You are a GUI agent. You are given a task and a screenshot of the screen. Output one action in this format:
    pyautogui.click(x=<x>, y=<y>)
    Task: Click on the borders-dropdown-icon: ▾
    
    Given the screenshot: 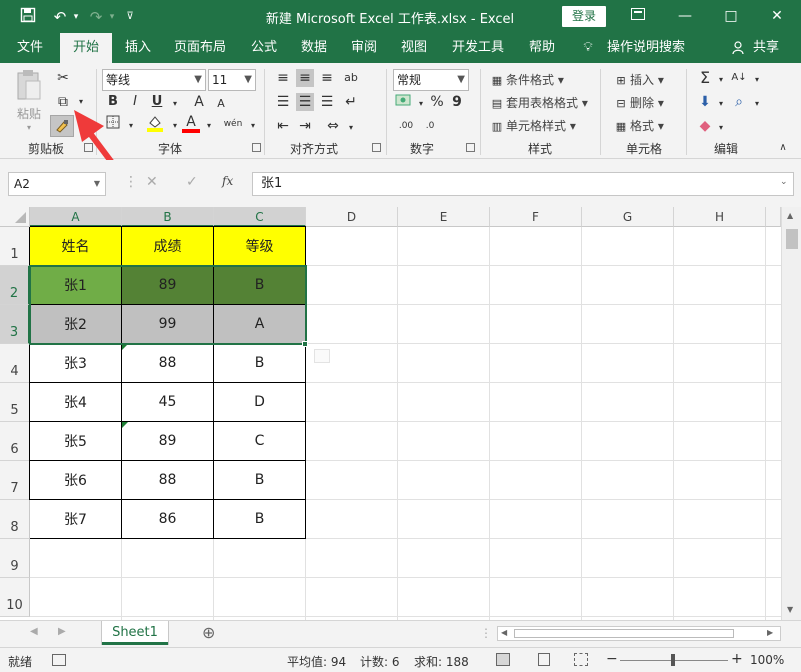 What is the action you would take?
    pyautogui.click(x=131, y=126)
    